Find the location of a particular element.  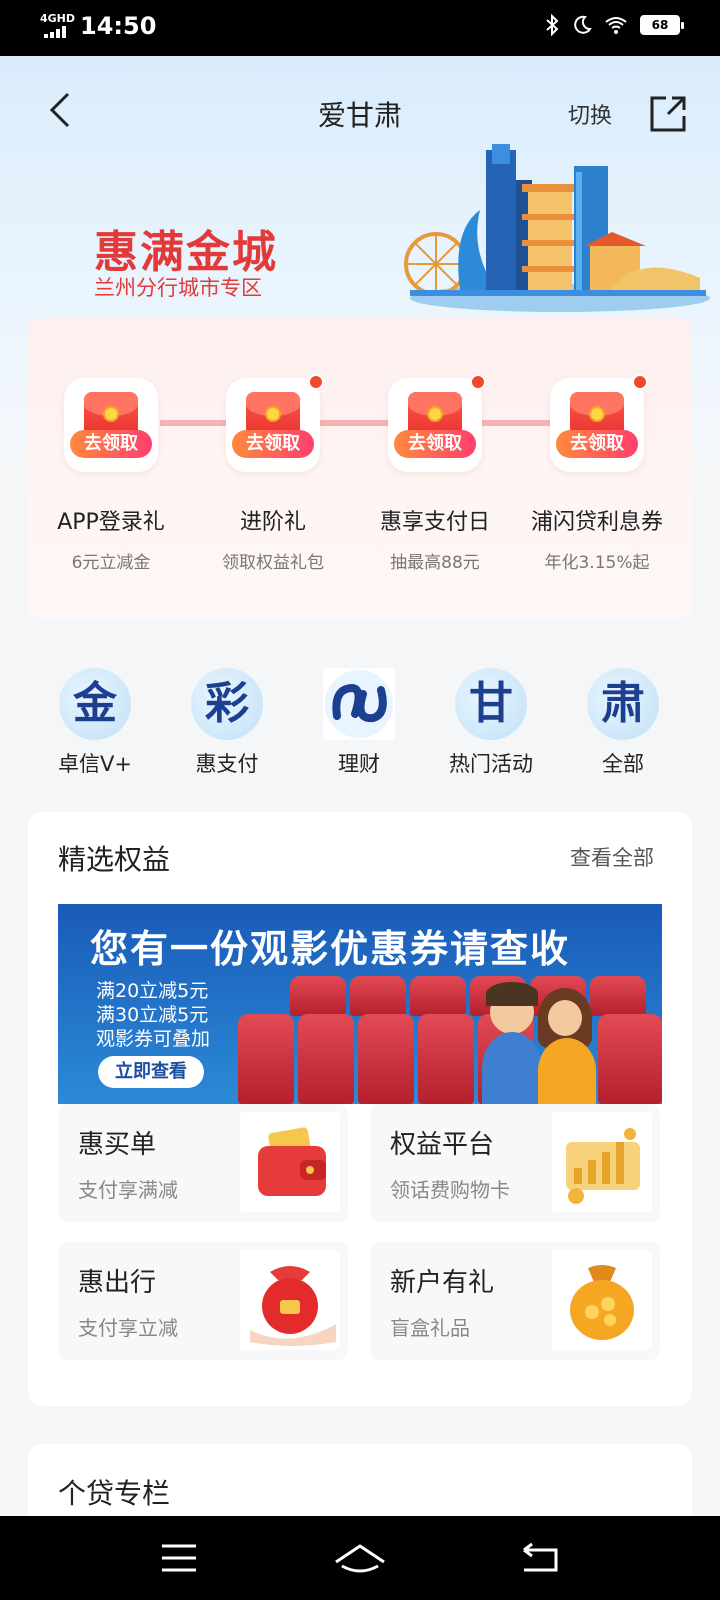

quick-entry-all: 肃 全部 is located at coordinates (623, 723).